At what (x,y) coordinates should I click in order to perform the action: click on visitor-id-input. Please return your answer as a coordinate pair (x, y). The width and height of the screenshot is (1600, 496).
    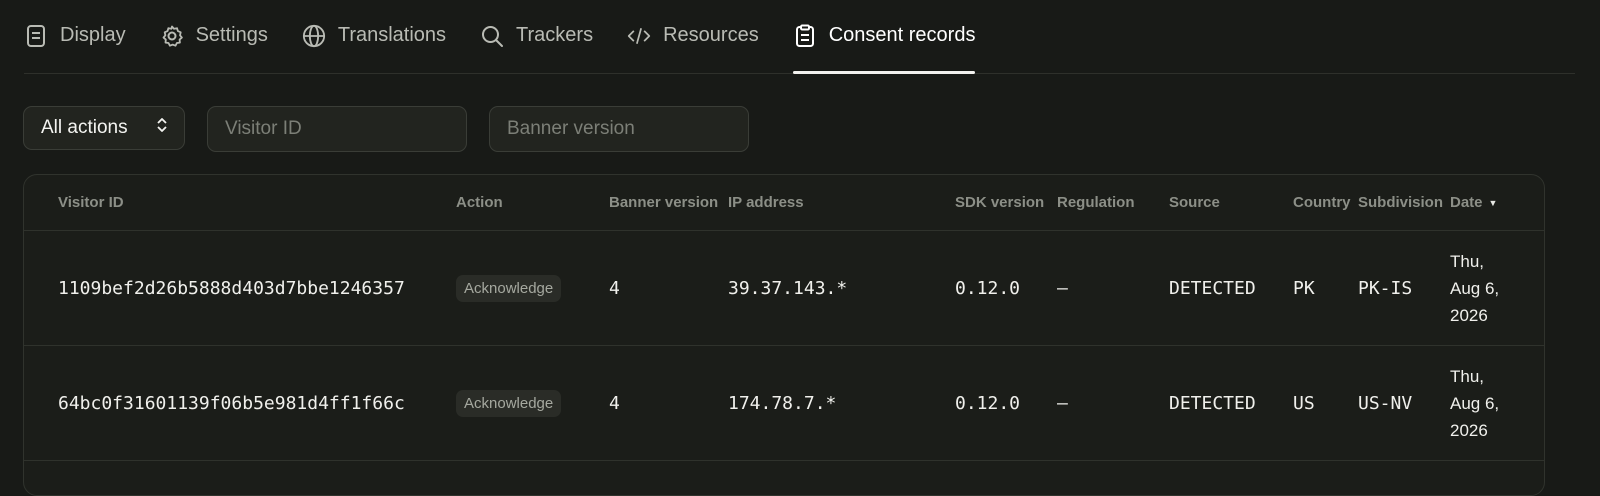
    Looking at the image, I should click on (337, 129).